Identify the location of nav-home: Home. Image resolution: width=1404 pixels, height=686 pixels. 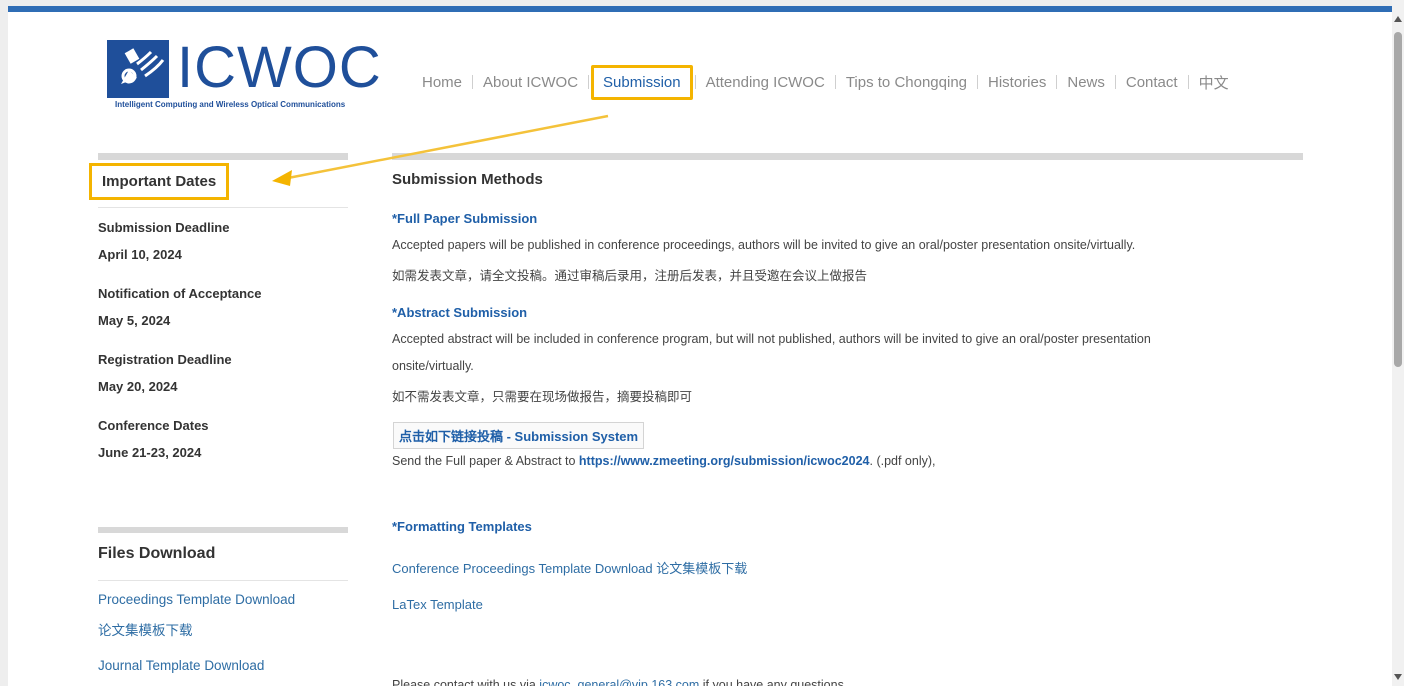
(442, 82).